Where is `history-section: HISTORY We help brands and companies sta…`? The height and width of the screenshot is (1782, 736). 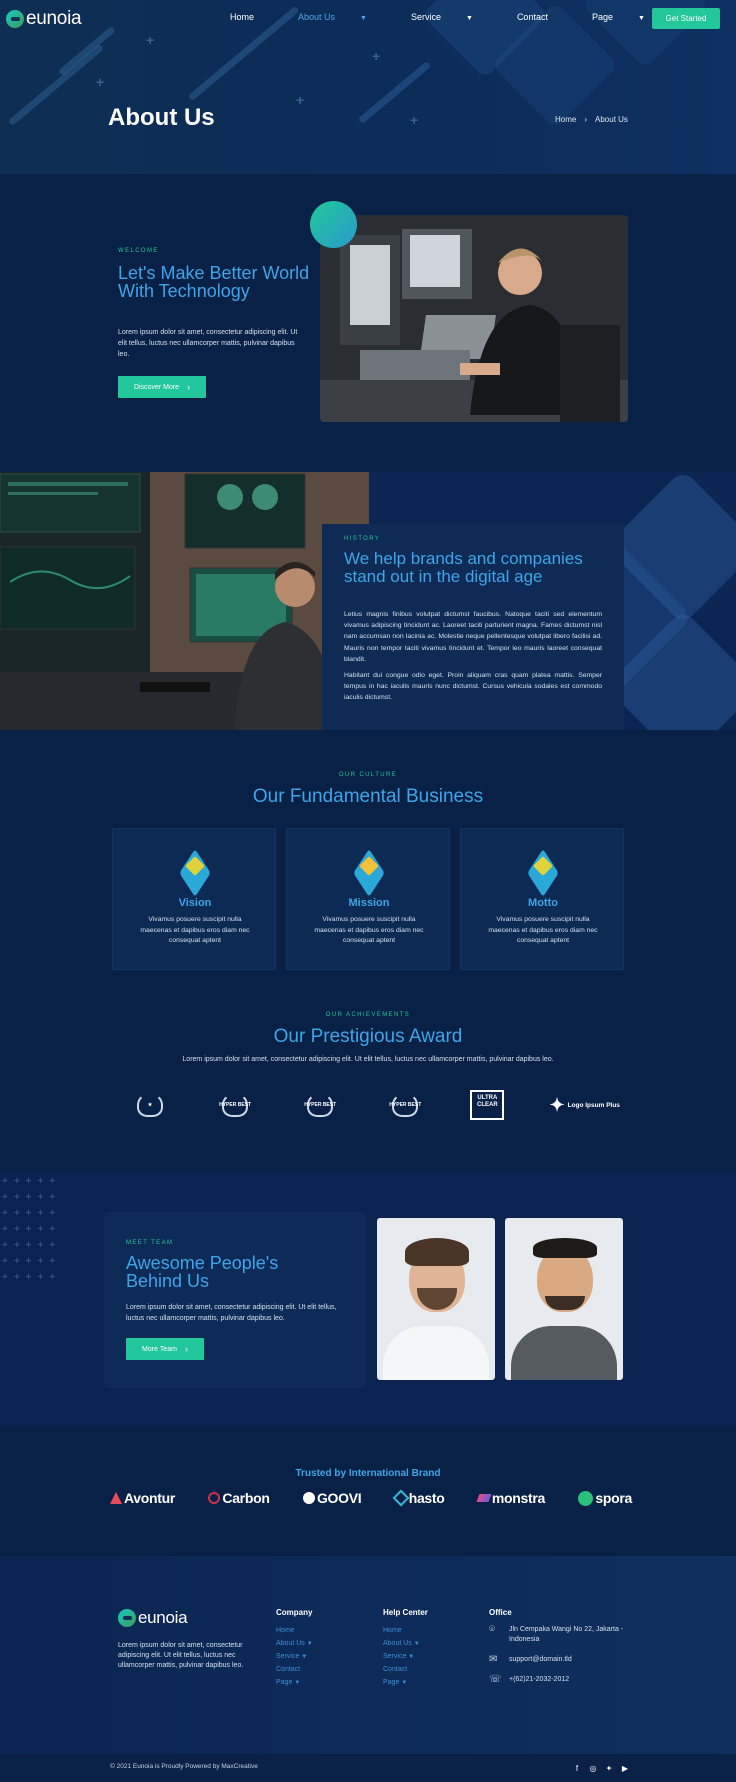
history-section: HISTORY We help brands and companies sta… is located at coordinates (368, 601).